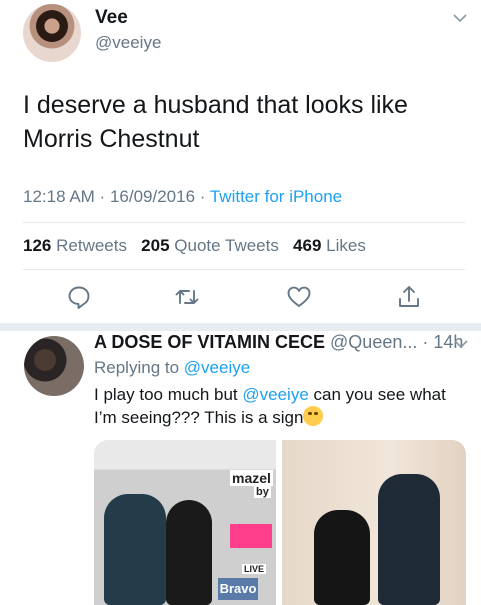 The height and width of the screenshot is (605, 481). Describe the element at coordinates (251, 536) in the screenshot. I see `backdrop-panel` at that location.